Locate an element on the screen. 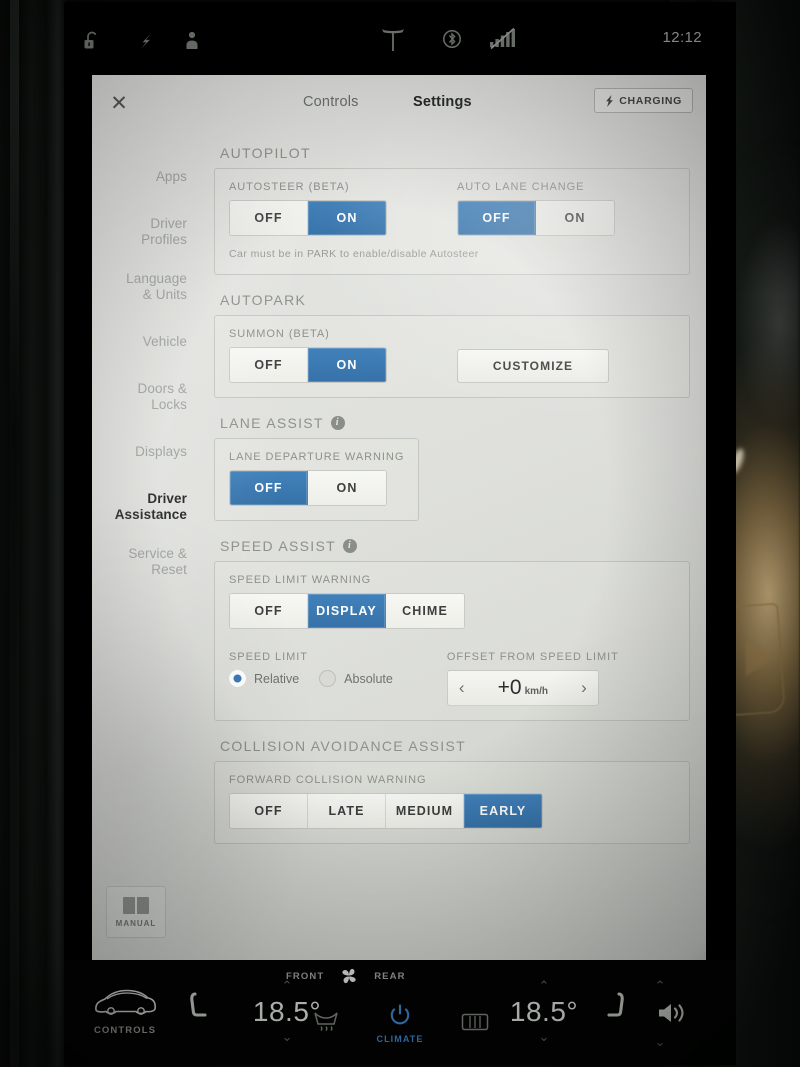 The width and height of the screenshot is (800, 1067). air-vent-arrow is located at coordinates (761, 658).